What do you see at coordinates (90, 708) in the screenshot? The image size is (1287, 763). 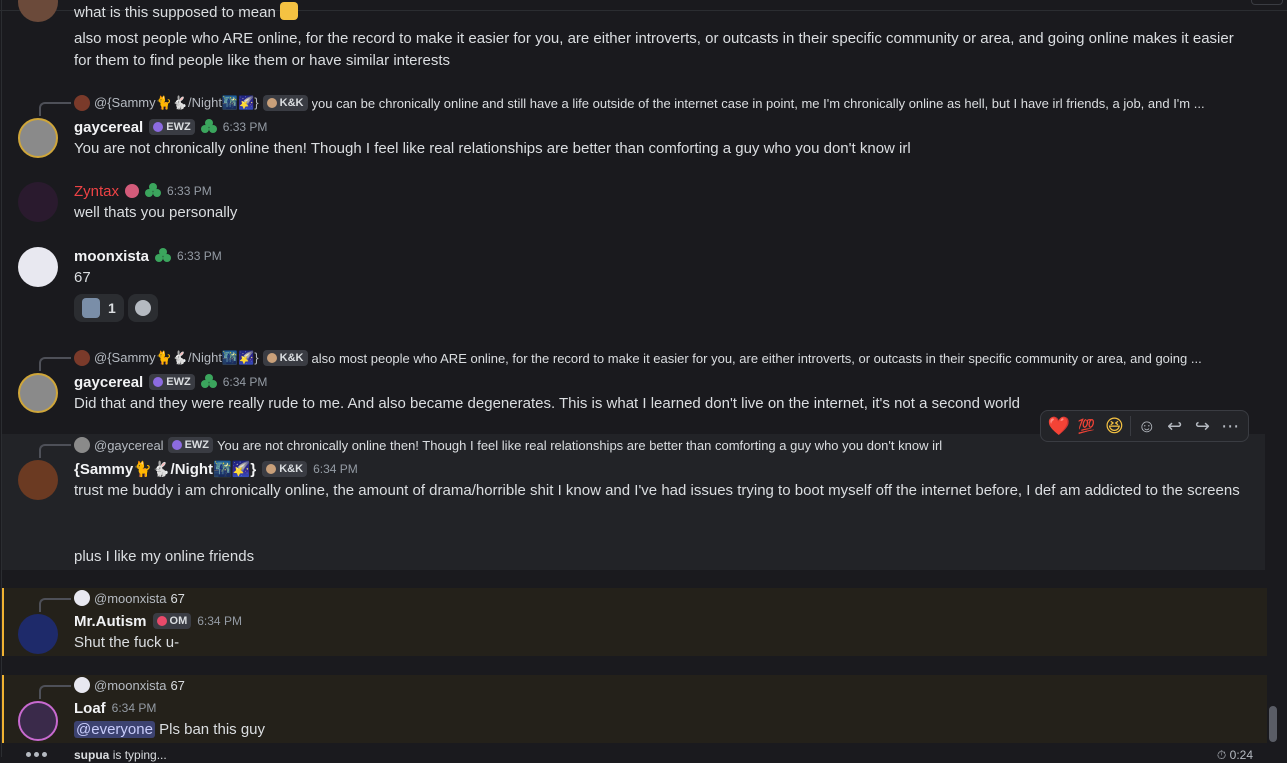 I see `username: Loaf` at bounding box center [90, 708].